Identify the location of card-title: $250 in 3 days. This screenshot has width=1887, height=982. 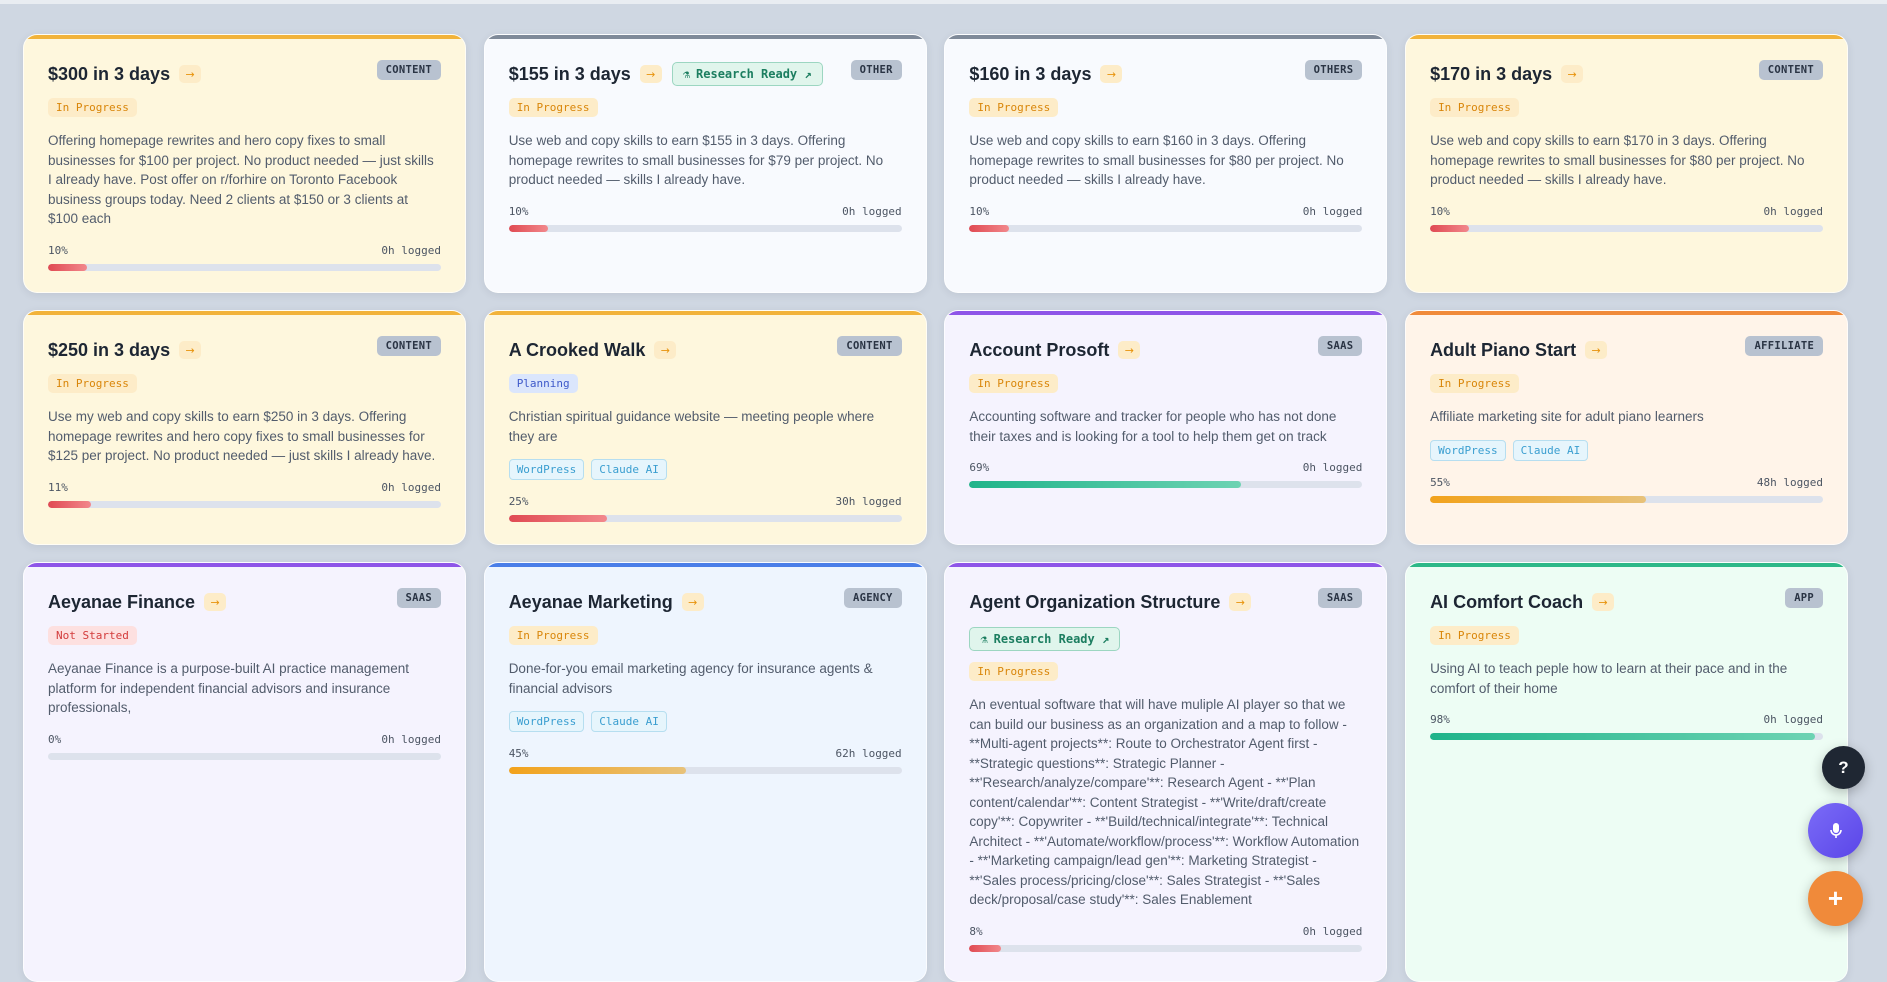
(109, 350).